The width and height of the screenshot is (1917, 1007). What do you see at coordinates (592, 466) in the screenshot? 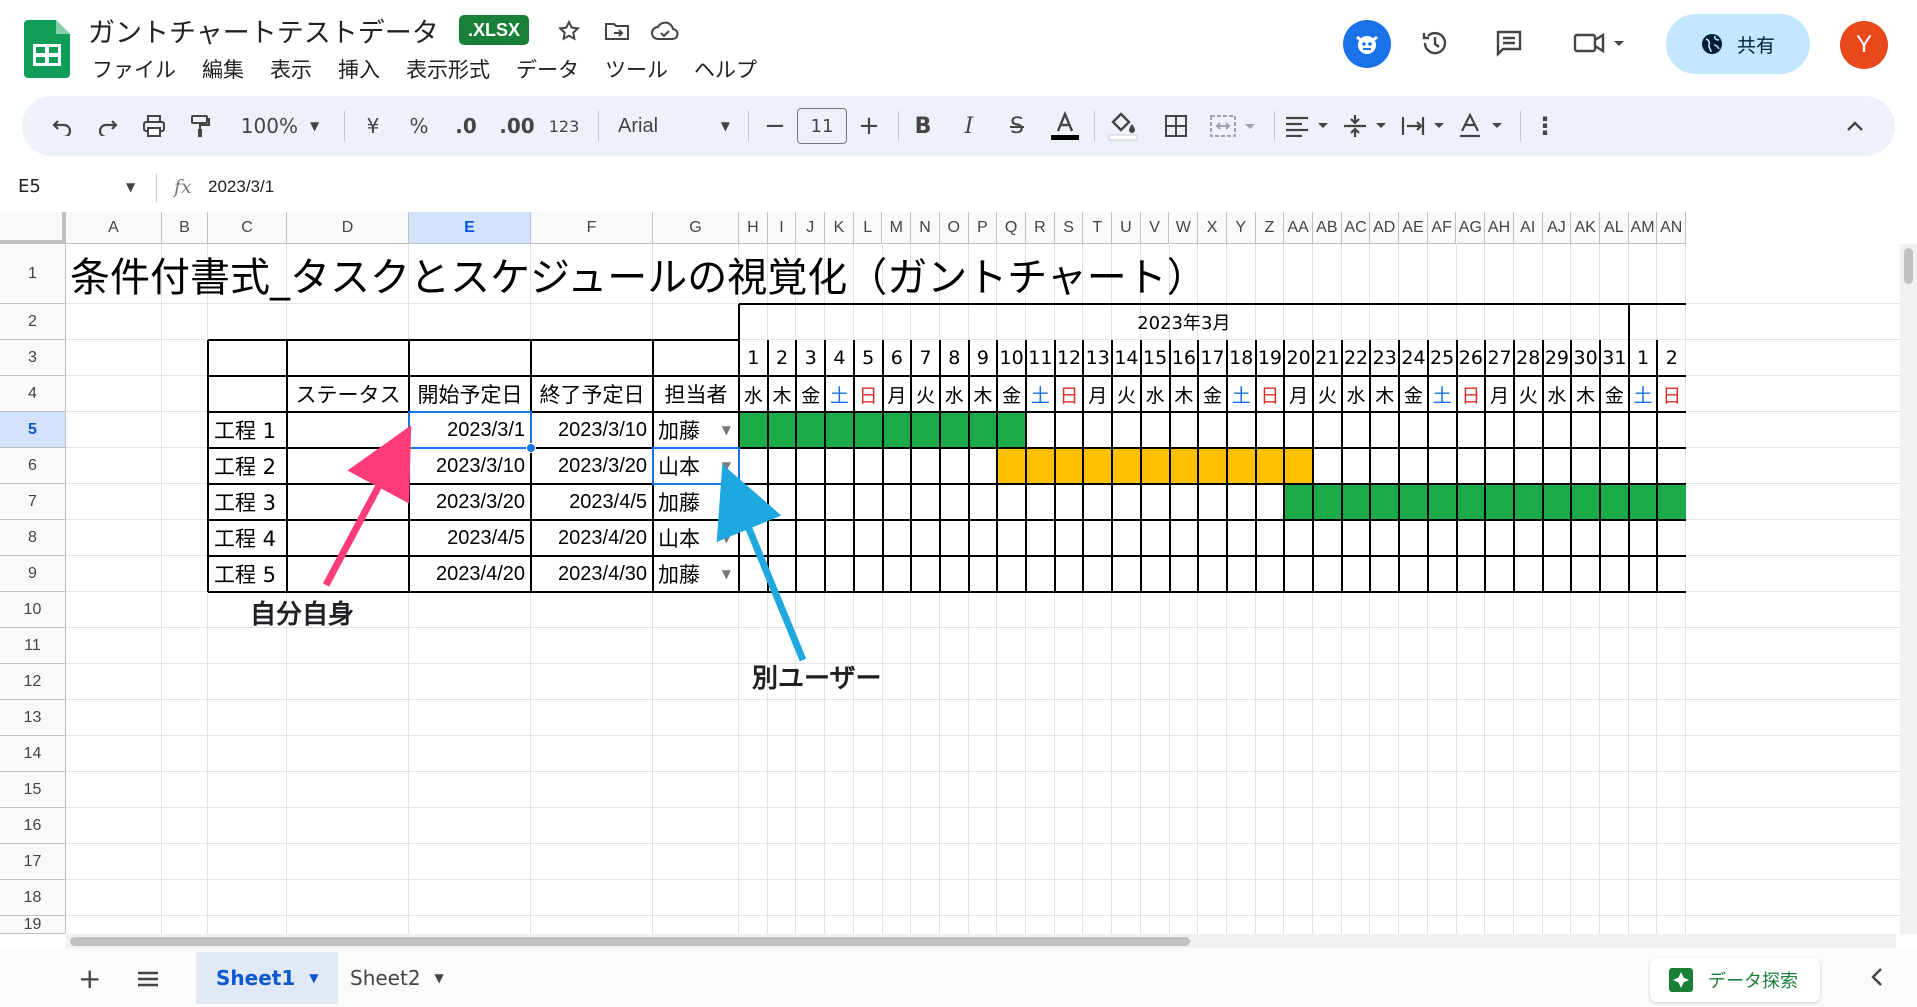
I see `task-end-date: 2023/3/20` at bounding box center [592, 466].